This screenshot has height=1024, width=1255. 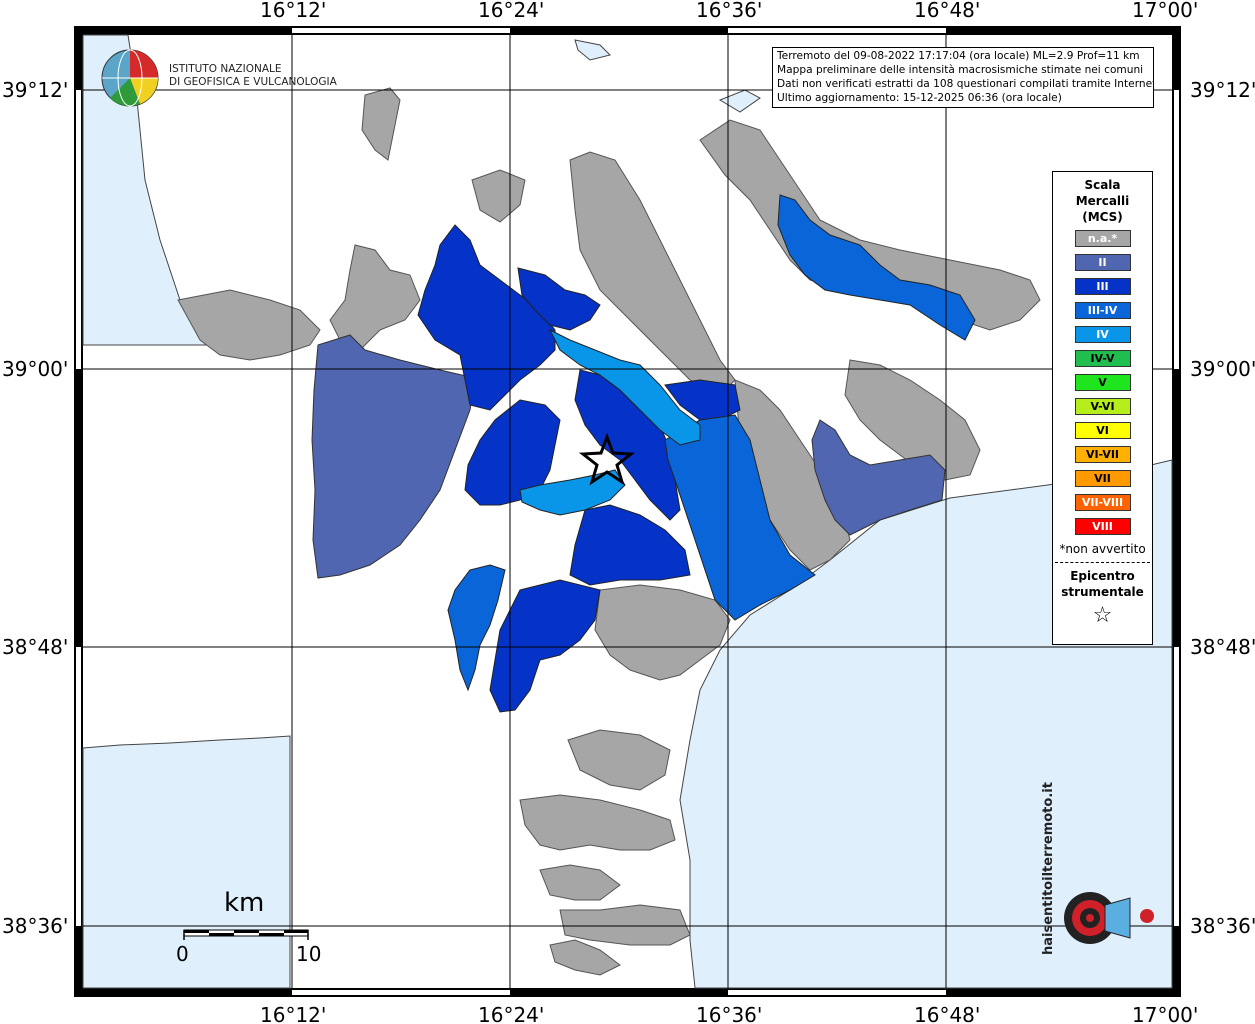 I want to click on logo-line-1: ISTITUTO NAZIONALE, so click(x=225, y=69).